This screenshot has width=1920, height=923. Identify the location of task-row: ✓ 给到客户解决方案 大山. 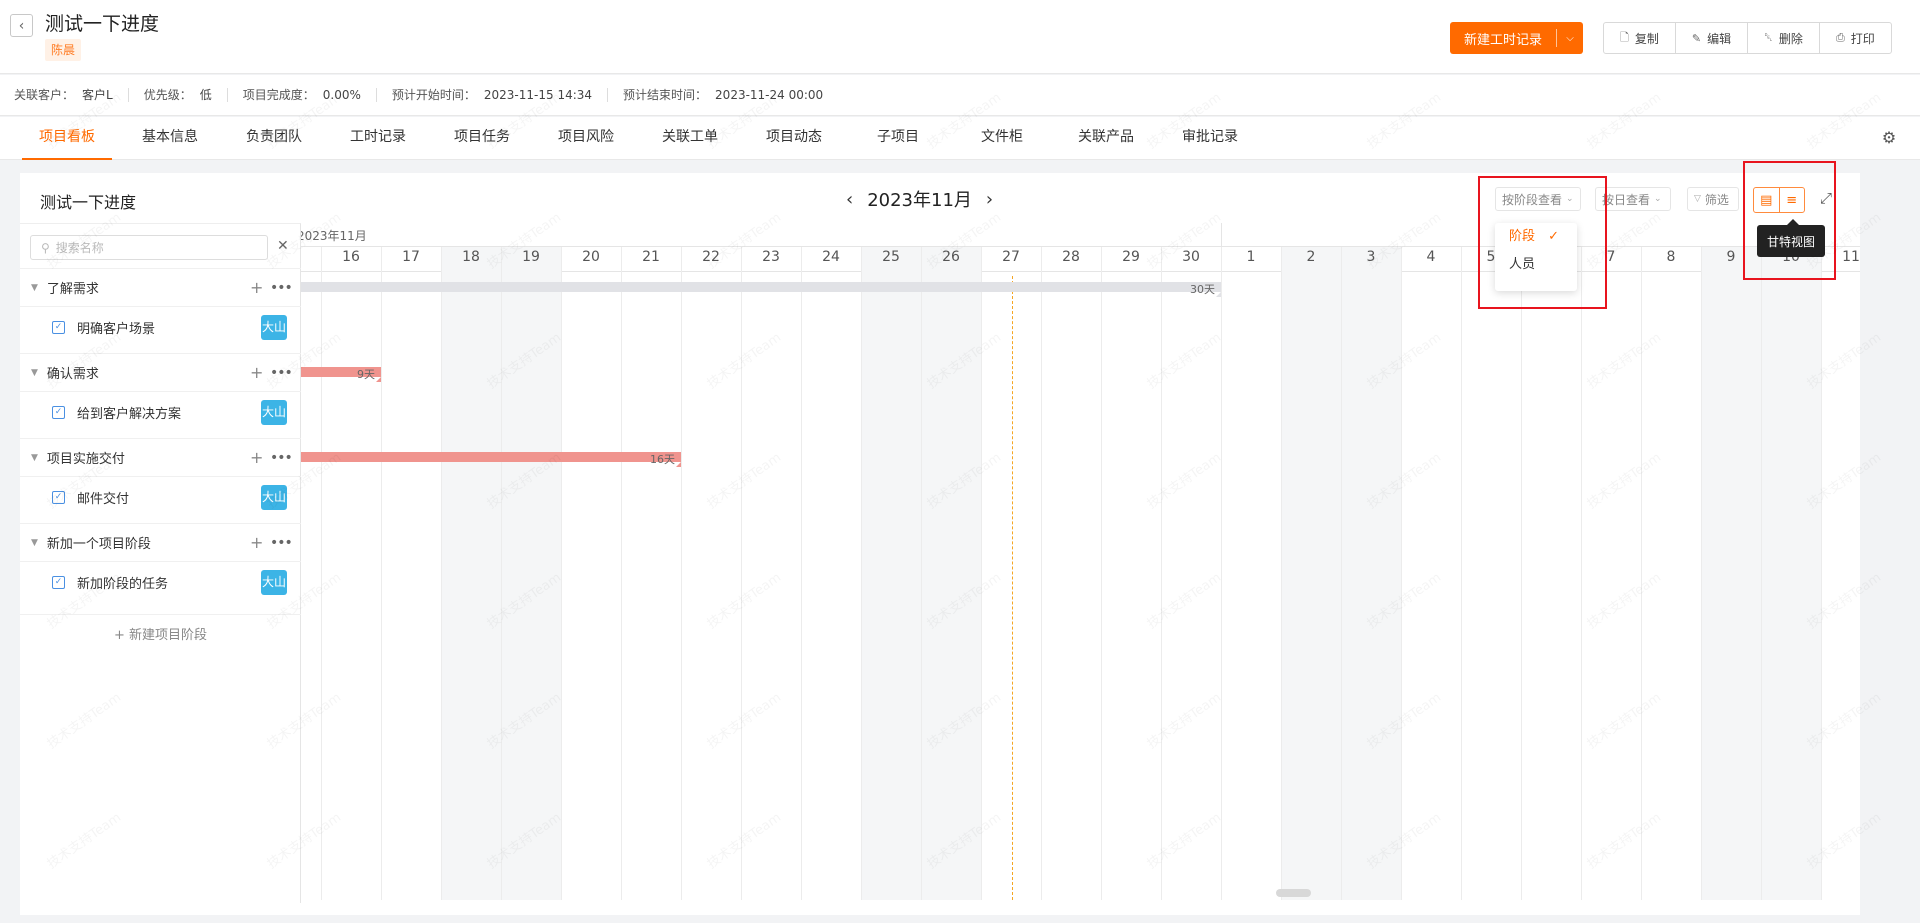
(160, 411).